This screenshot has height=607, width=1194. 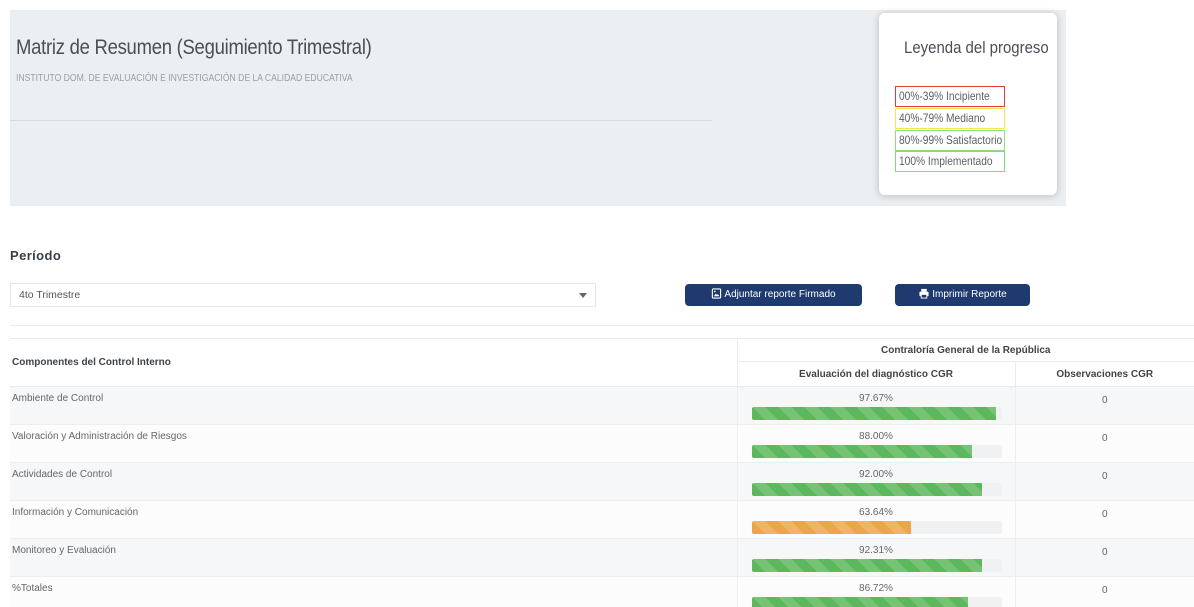 What do you see at coordinates (717, 293) in the screenshot?
I see `file-image-icon` at bounding box center [717, 293].